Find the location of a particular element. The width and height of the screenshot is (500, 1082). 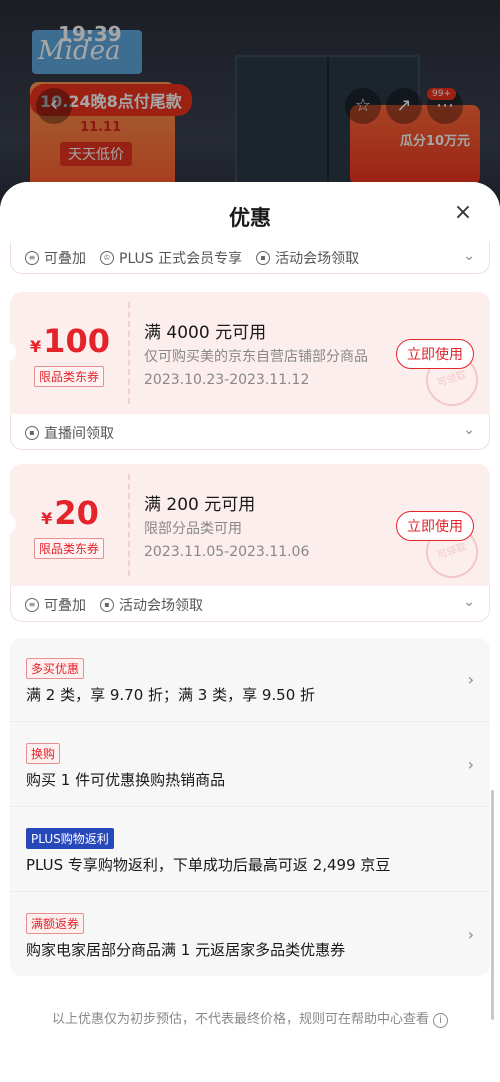

promotion-tag: 满额返券 is located at coordinates (55, 923).